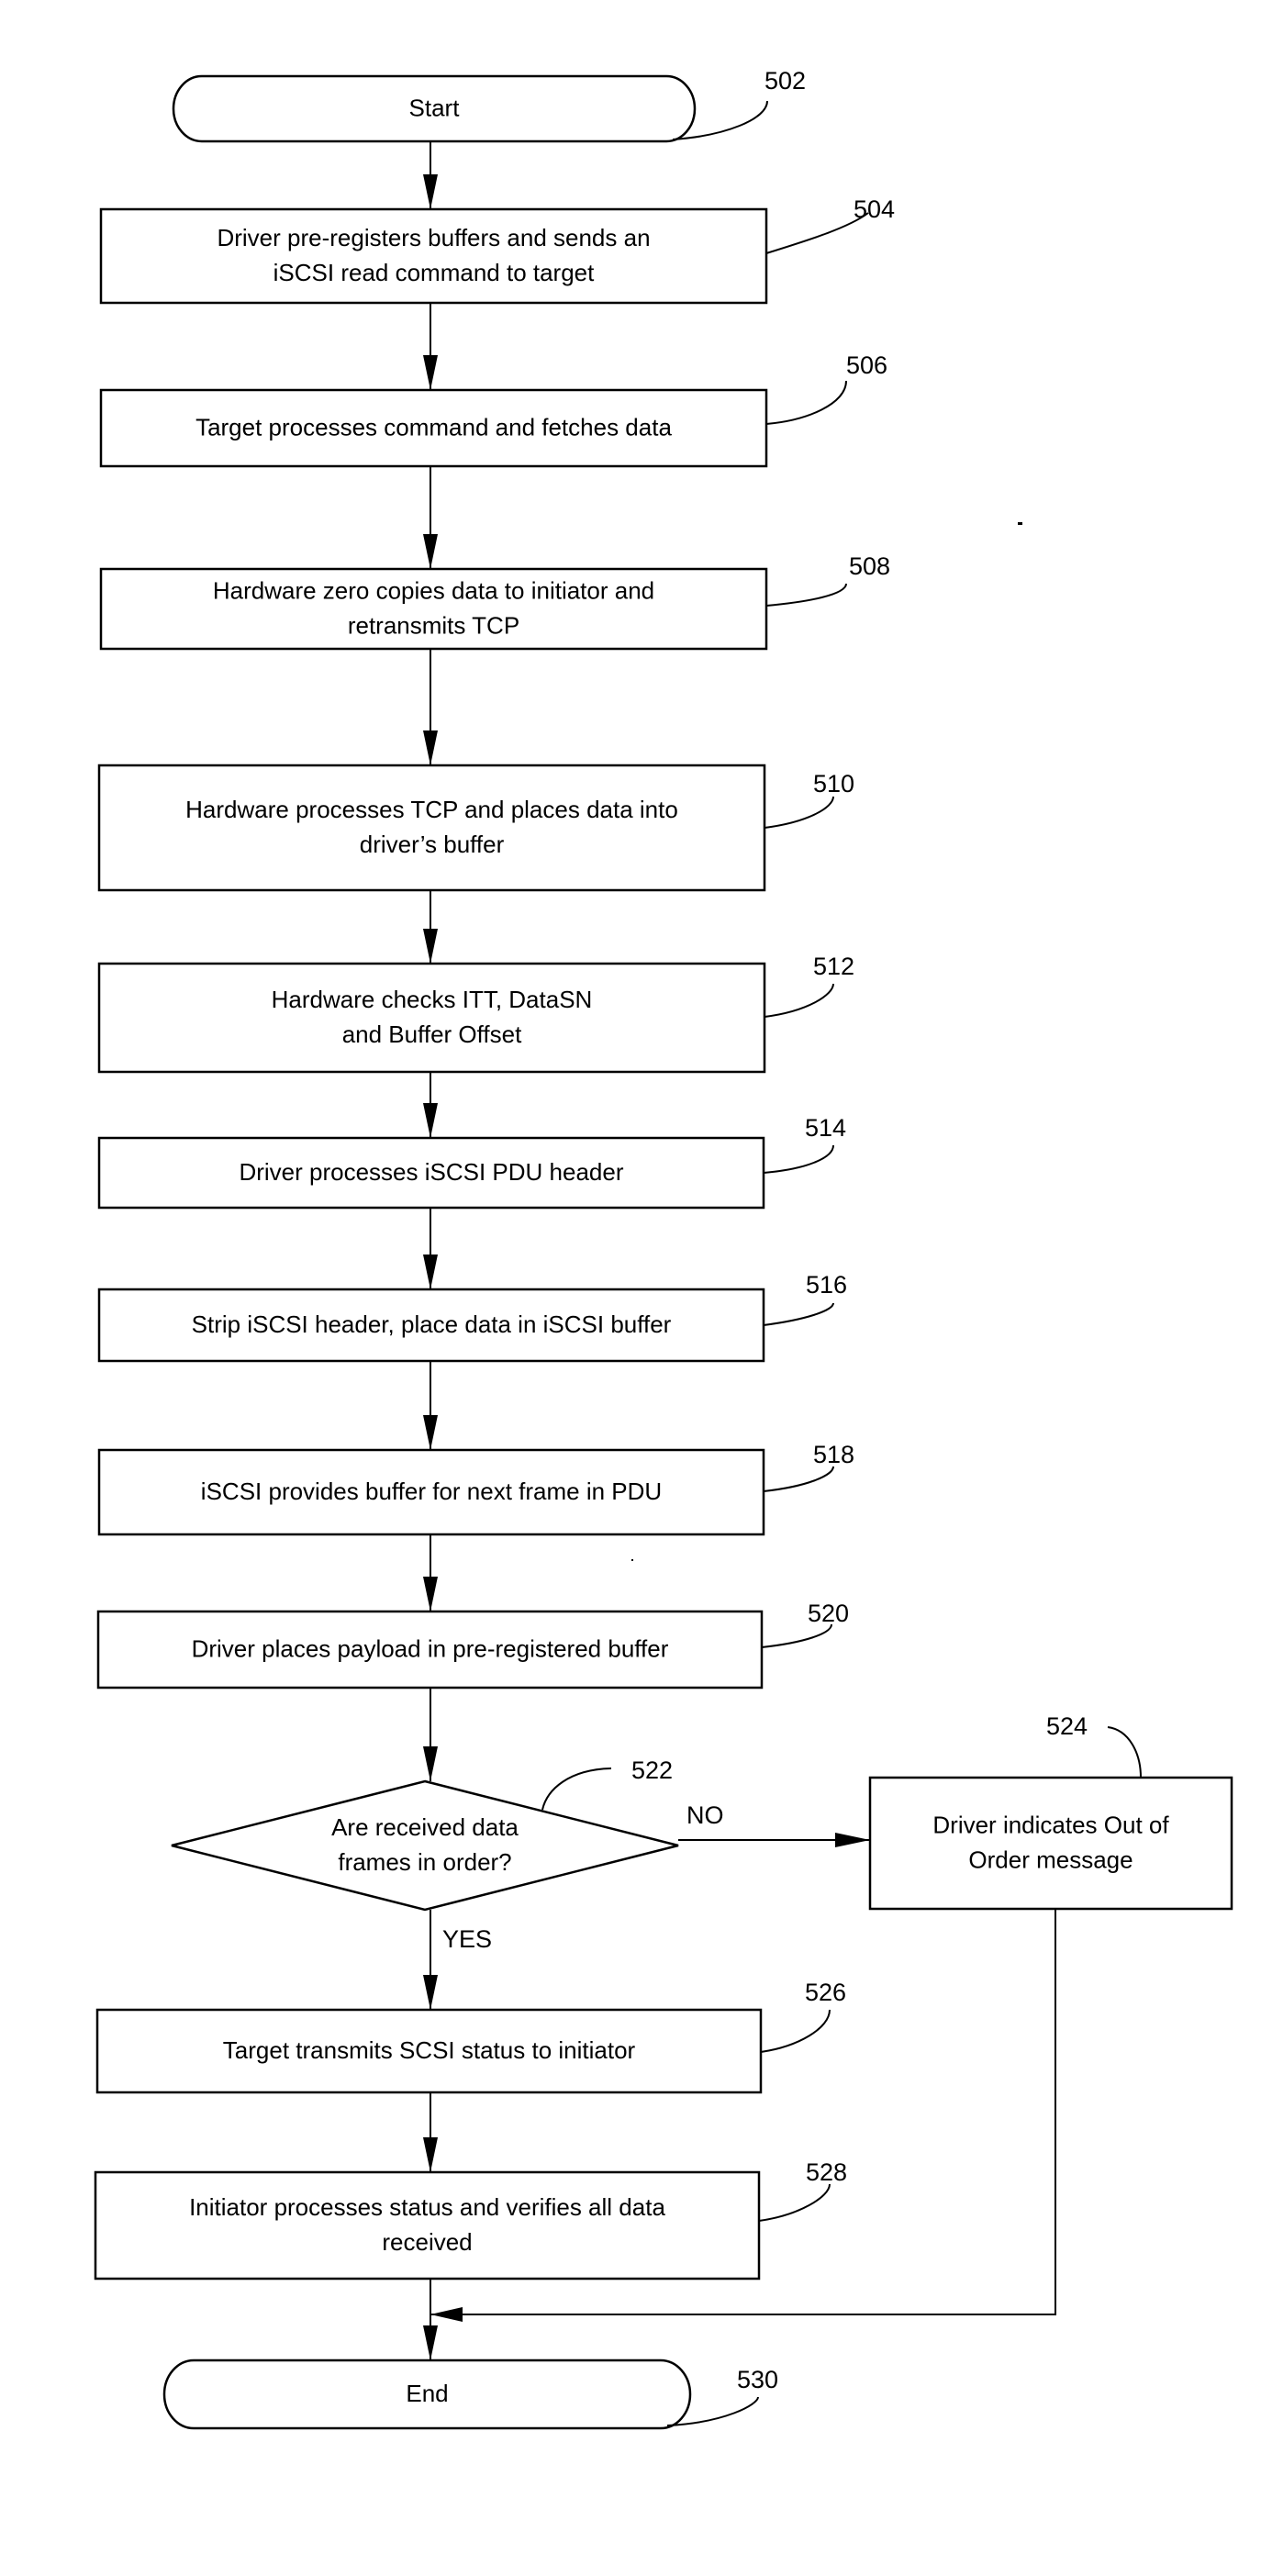 The image size is (1261, 2576). I want to click on reference-numeral: 512, so click(833, 966).